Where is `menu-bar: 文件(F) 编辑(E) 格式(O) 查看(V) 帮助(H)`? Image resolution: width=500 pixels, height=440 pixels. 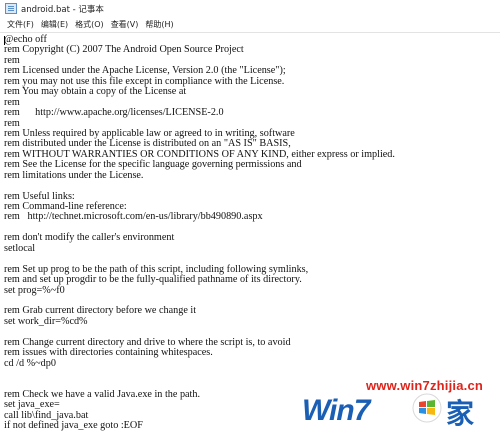
menu-bar: 文件(F) 编辑(E) 格式(O) 查看(V) 帮助(H) is located at coordinates (250, 24).